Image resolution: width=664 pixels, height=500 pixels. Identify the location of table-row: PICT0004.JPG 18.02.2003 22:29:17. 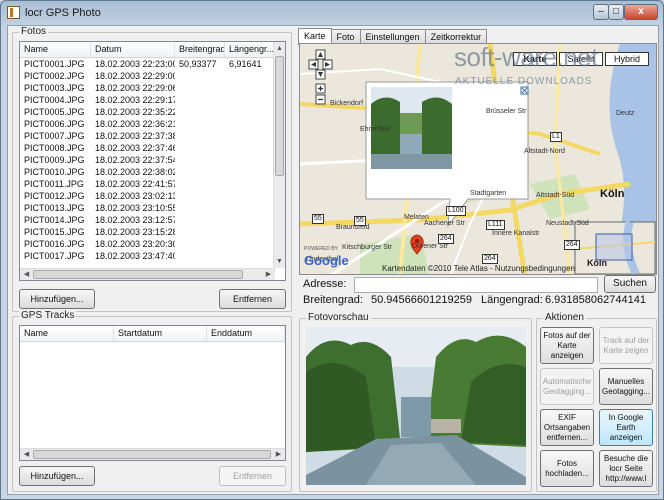
(152, 100).